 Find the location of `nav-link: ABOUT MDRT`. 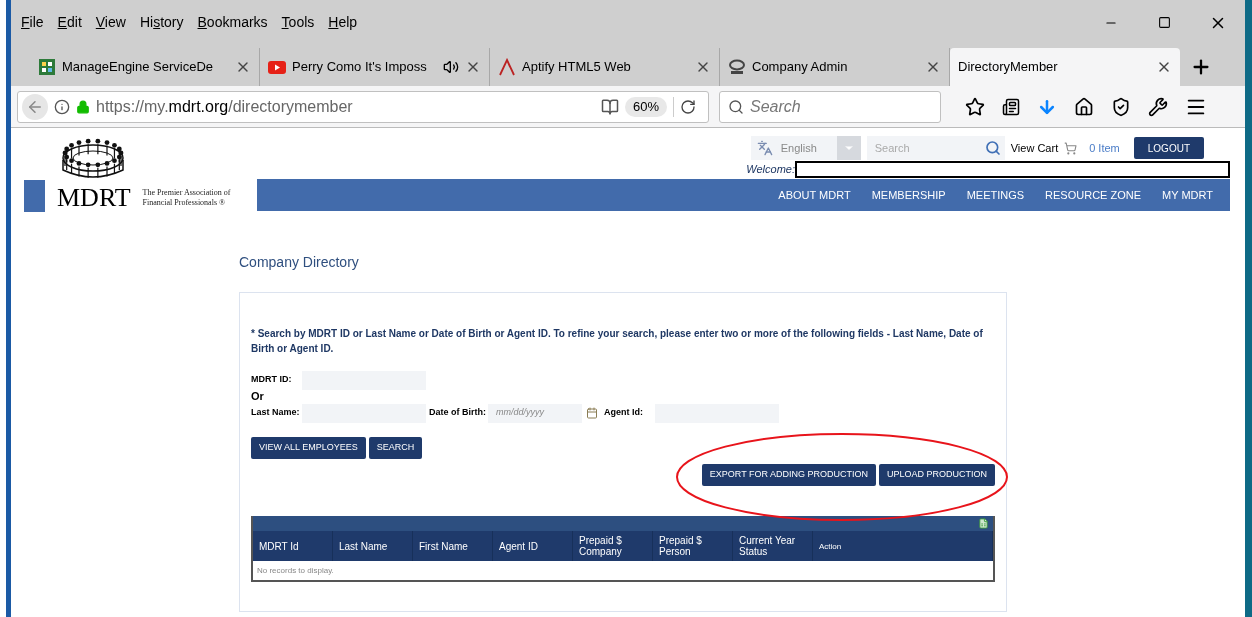

nav-link: ABOUT MDRT is located at coordinates (814, 195).